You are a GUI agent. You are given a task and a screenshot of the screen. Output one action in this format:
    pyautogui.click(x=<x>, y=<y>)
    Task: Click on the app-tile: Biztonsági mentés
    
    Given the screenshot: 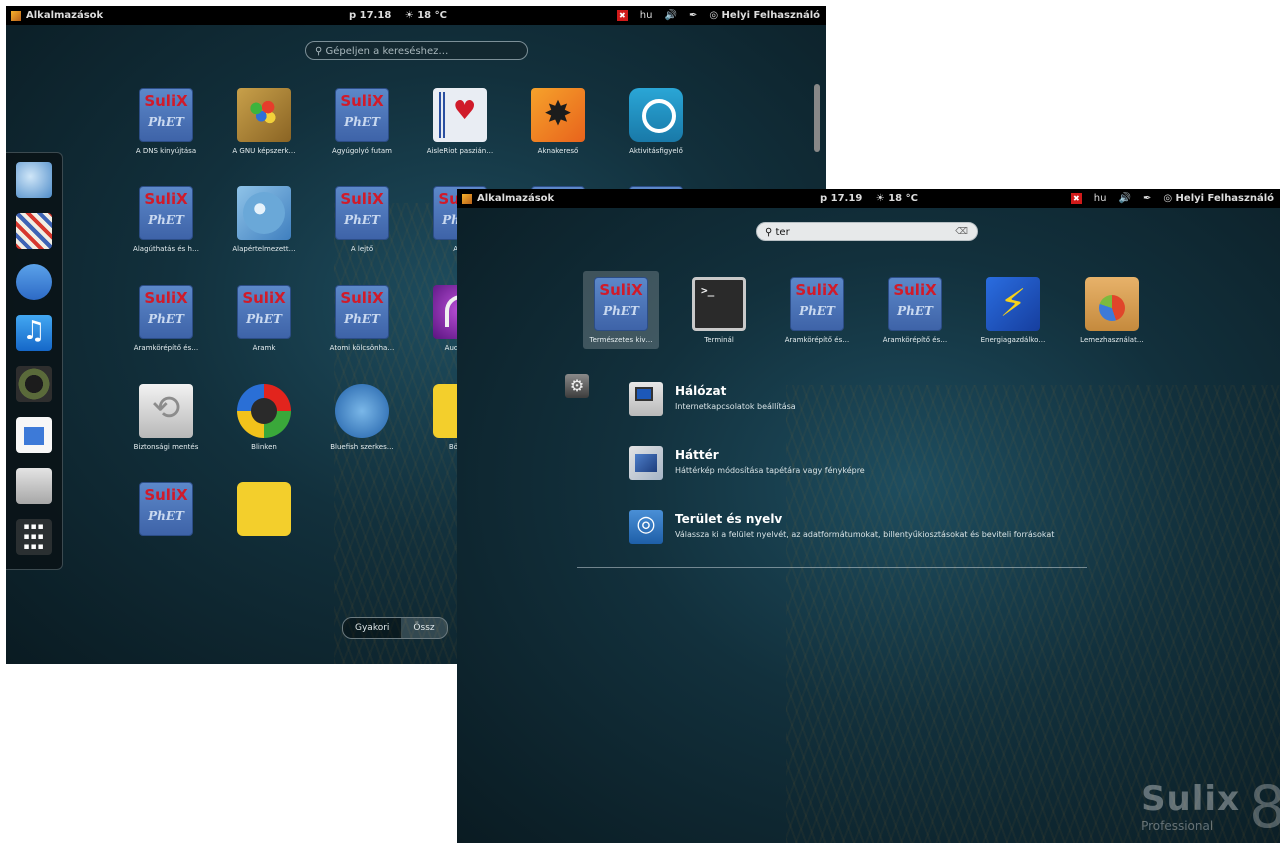 What is the action you would take?
    pyautogui.click(x=166, y=417)
    